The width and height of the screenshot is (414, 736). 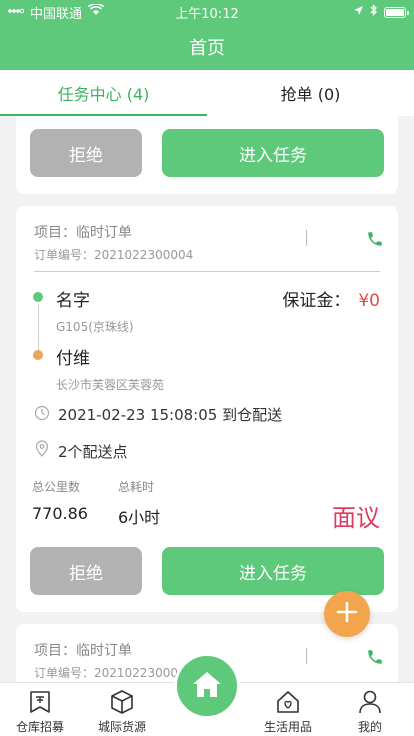 What do you see at coordinates (121, 727) in the screenshot?
I see `nav-label: 城际货源` at bounding box center [121, 727].